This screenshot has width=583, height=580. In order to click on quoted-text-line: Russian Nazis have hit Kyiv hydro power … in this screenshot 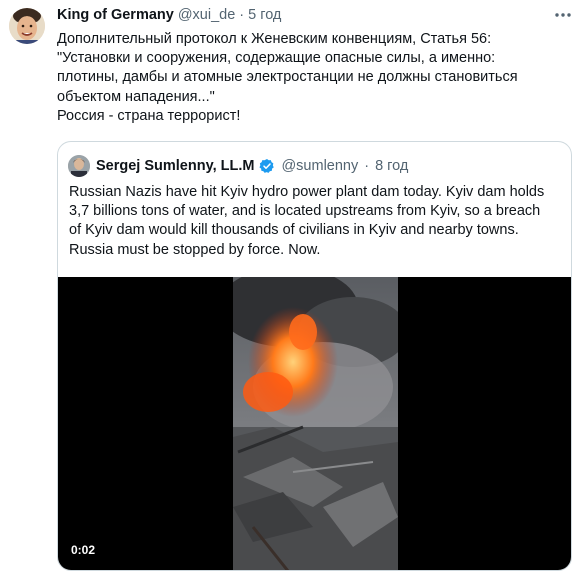, I will do `click(307, 192)`.